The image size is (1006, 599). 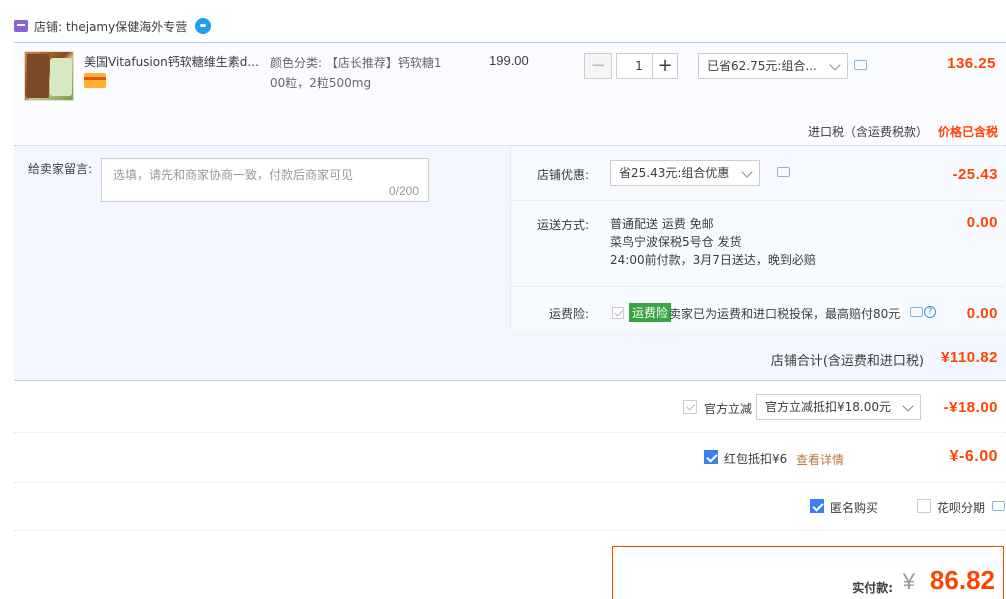 What do you see at coordinates (961, 508) in the screenshot?
I see `huabei-label: 花呗分期` at bounding box center [961, 508].